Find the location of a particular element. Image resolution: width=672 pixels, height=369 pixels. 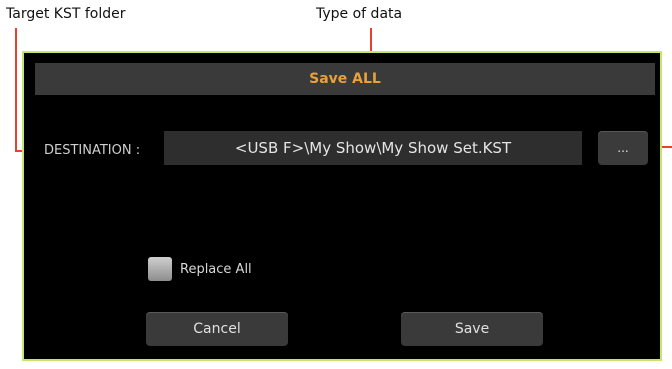

annotation-target-folder: Target KST folder is located at coordinates (66, 14).